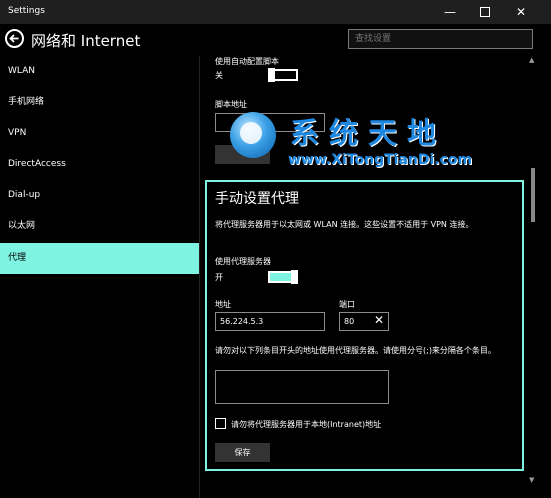  What do you see at coordinates (219, 75) in the screenshot?
I see `auto-script-state: 关` at bounding box center [219, 75].